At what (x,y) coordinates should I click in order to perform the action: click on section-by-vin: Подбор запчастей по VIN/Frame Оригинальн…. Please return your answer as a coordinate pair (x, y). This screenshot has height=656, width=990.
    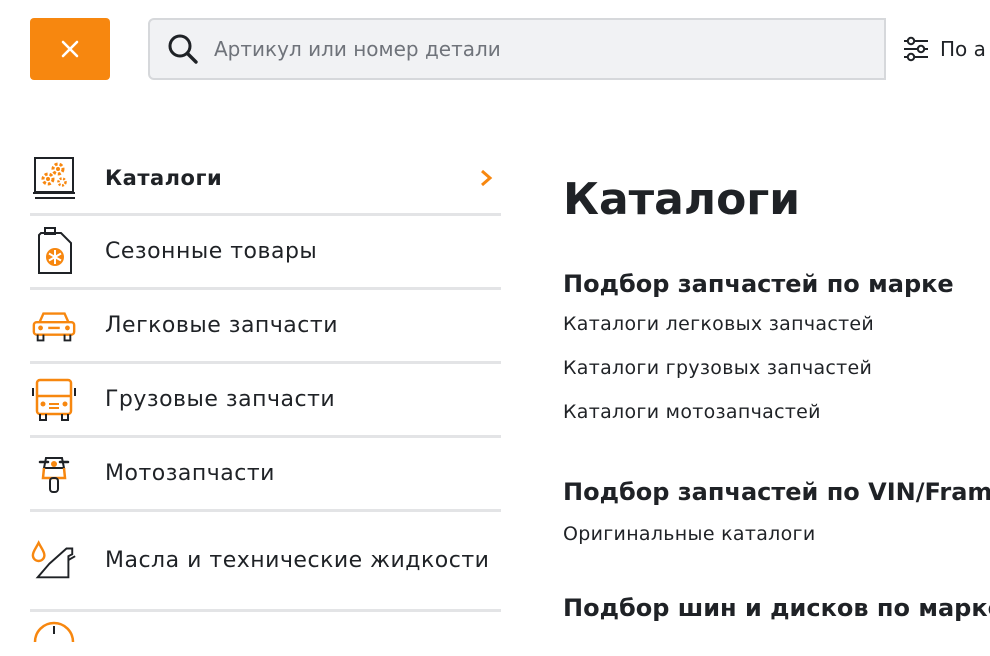
    Looking at the image, I should click on (776, 516).